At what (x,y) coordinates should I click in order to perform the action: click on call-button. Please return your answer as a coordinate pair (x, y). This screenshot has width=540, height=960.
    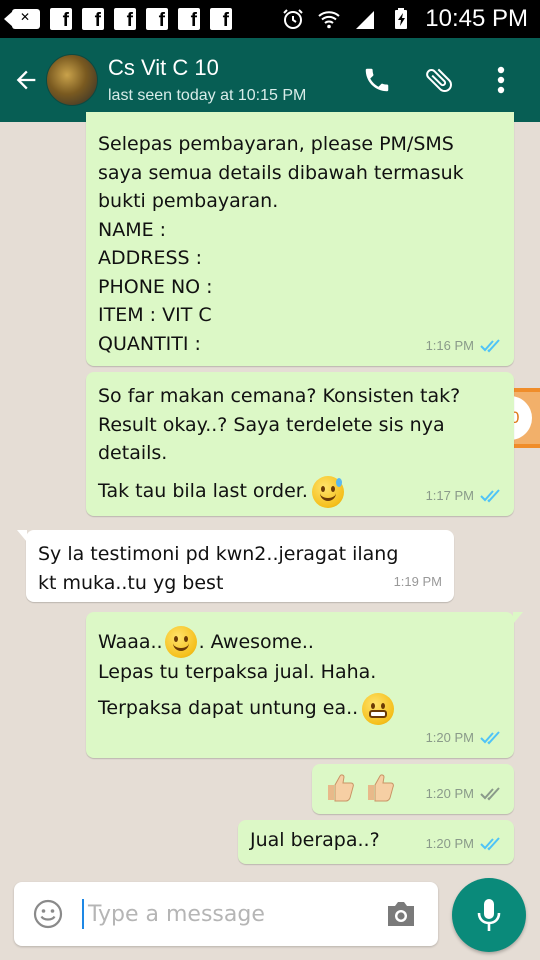
    Looking at the image, I should click on (377, 80).